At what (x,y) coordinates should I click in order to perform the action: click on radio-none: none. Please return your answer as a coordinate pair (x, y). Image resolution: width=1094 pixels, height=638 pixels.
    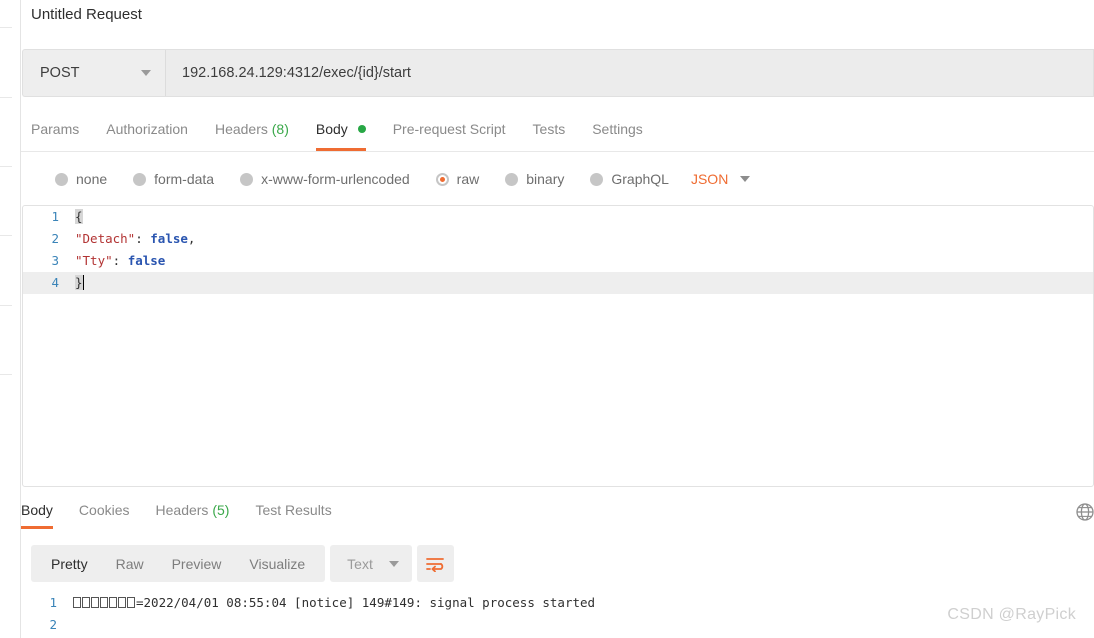
    Looking at the image, I should click on (81, 179).